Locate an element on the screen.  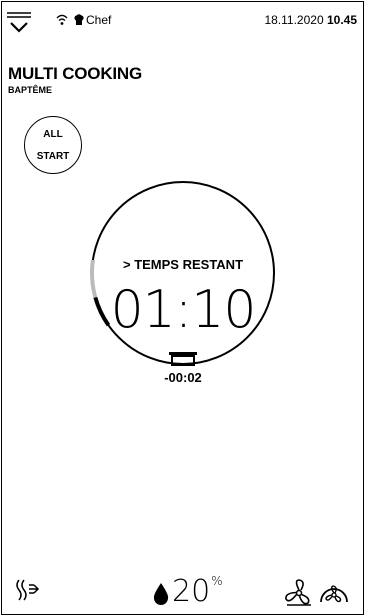
all-start-label: ALL START is located at coordinates (53, 145).